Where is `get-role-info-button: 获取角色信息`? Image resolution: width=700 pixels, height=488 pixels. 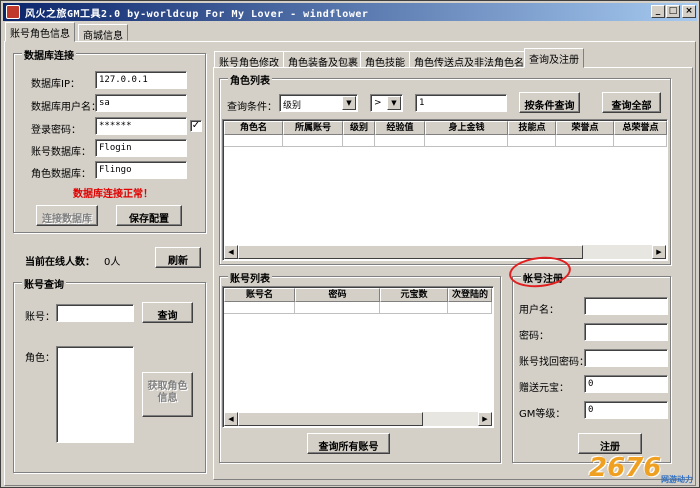
get-role-info-button: 获取角色信息 is located at coordinates (167, 394).